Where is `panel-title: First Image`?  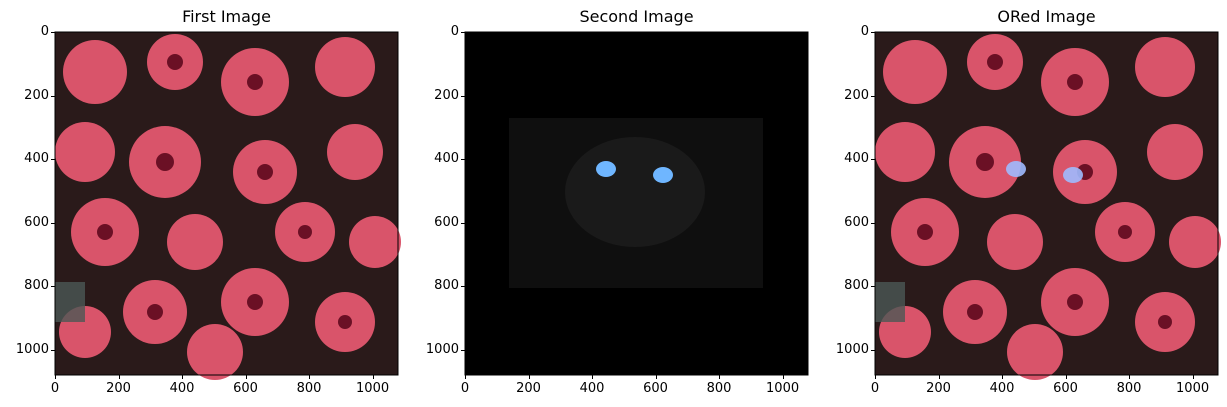 panel-title: First Image is located at coordinates (226, 16).